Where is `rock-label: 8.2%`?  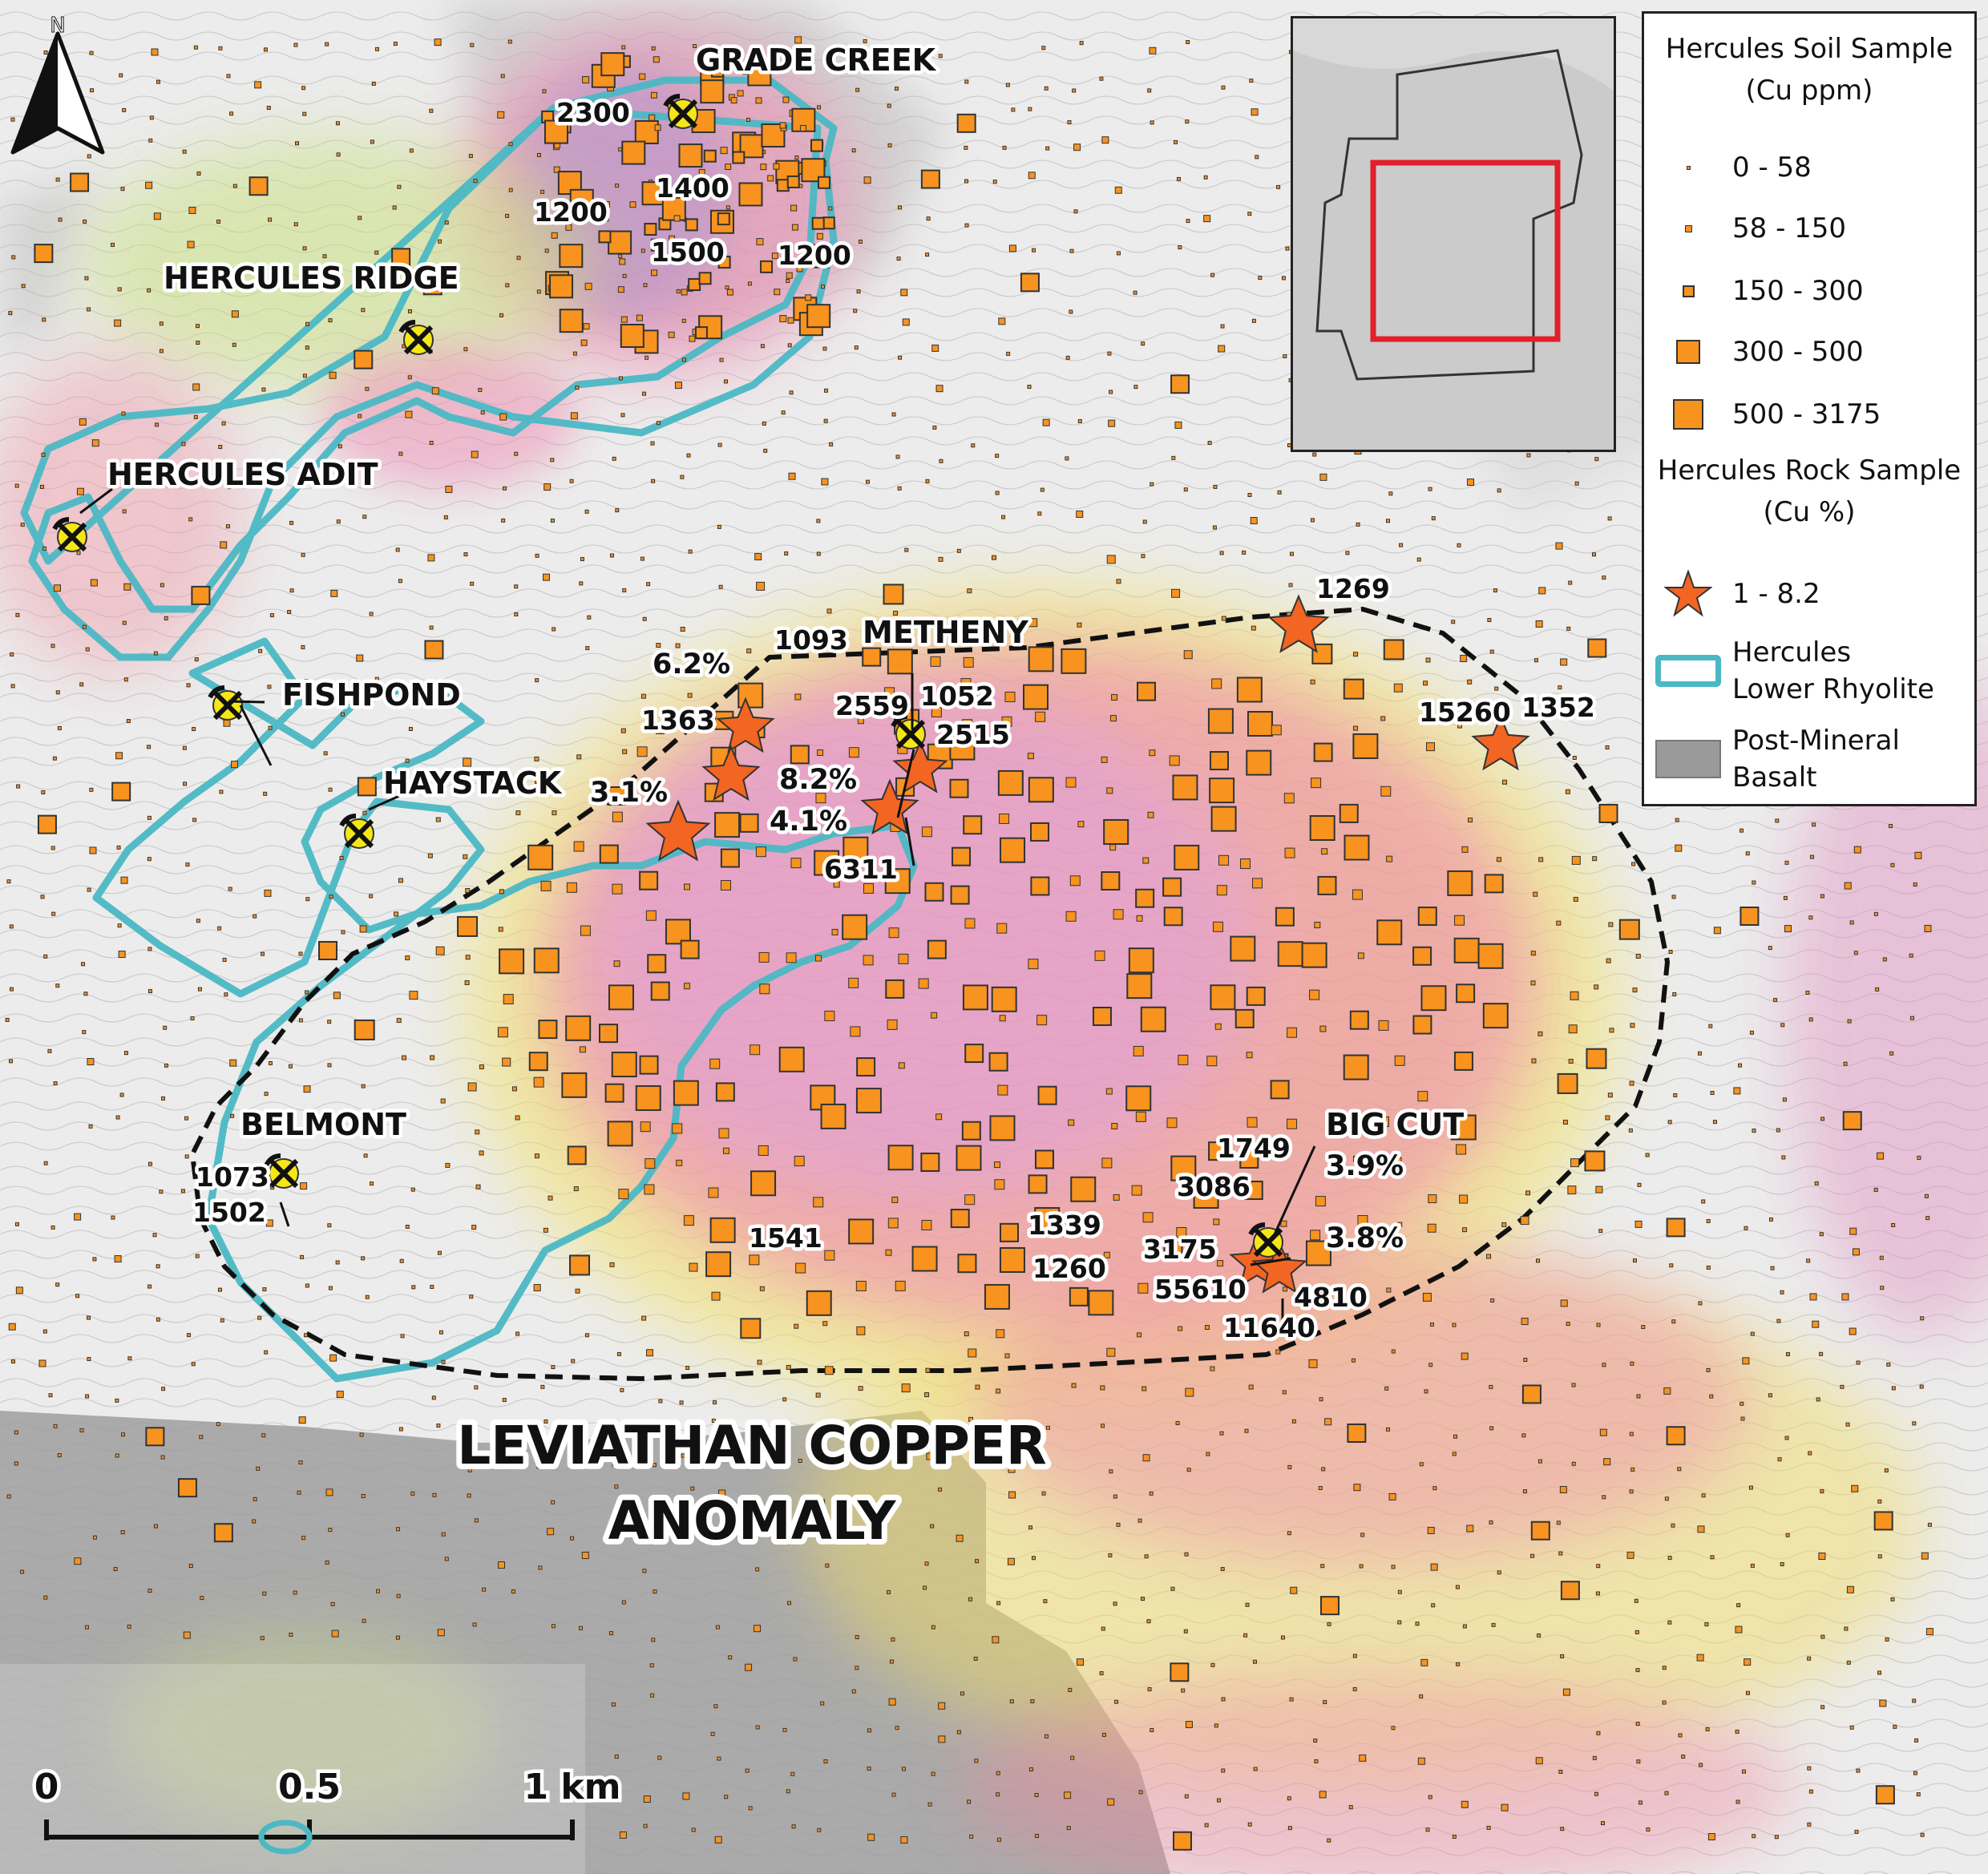
rock-label: 8.2% is located at coordinates (818, 780).